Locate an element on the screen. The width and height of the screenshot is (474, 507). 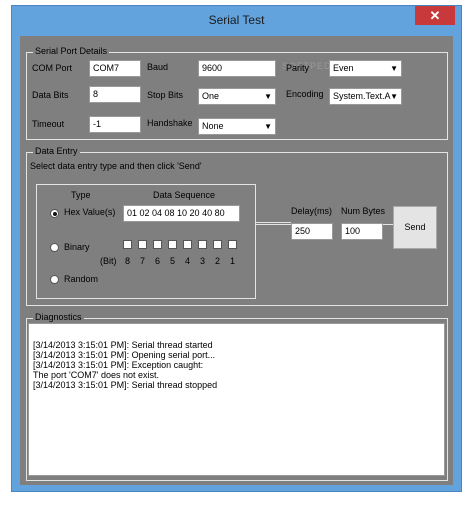
encoding-value: System.Text.A is located at coordinates (362, 96).